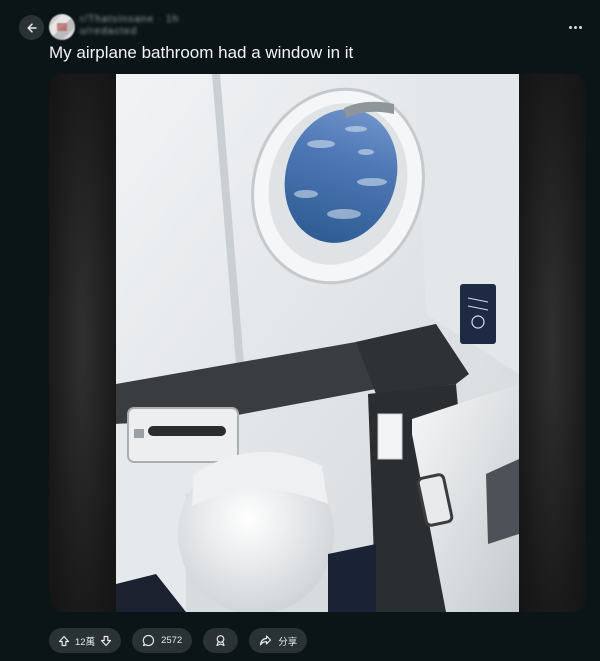  Describe the element at coordinates (82, 343) in the screenshot. I see `media-blur-left` at that location.